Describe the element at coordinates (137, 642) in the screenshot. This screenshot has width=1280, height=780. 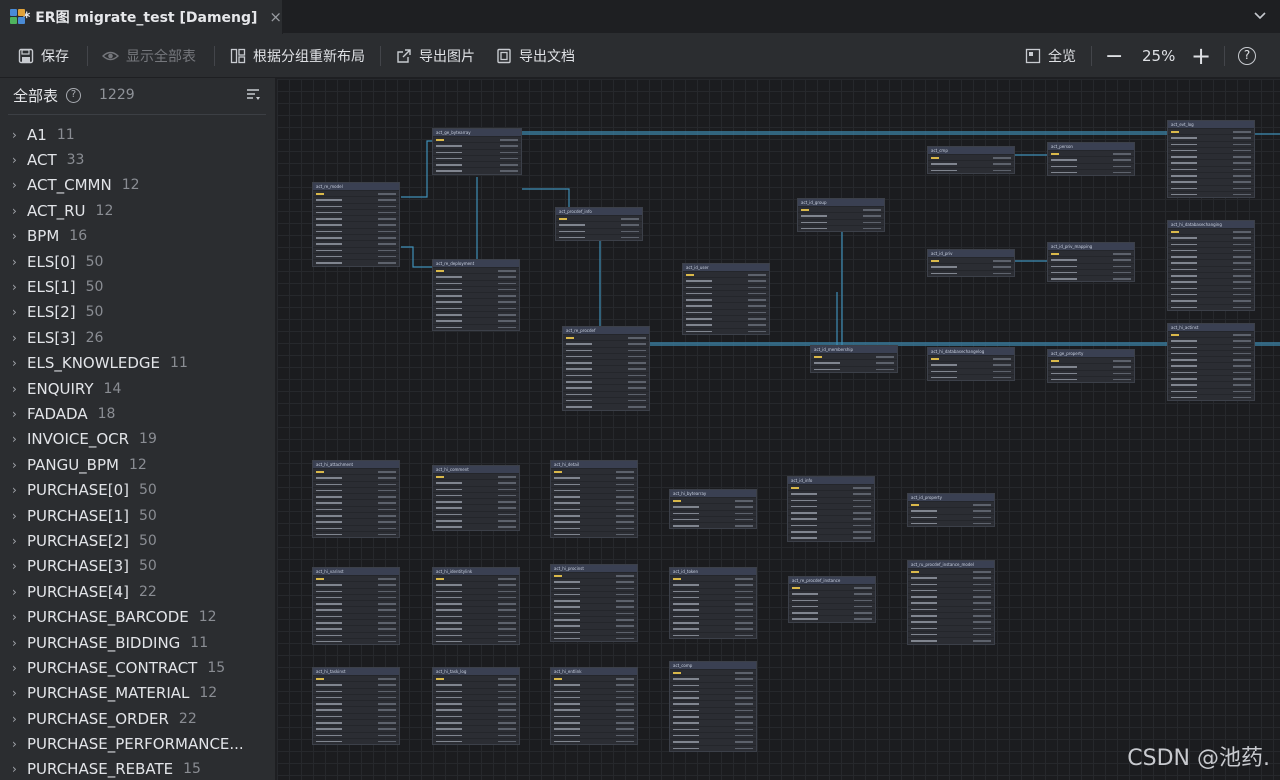
I see `table-group-item: › PURCHASE_BIDDING 11` at that location.